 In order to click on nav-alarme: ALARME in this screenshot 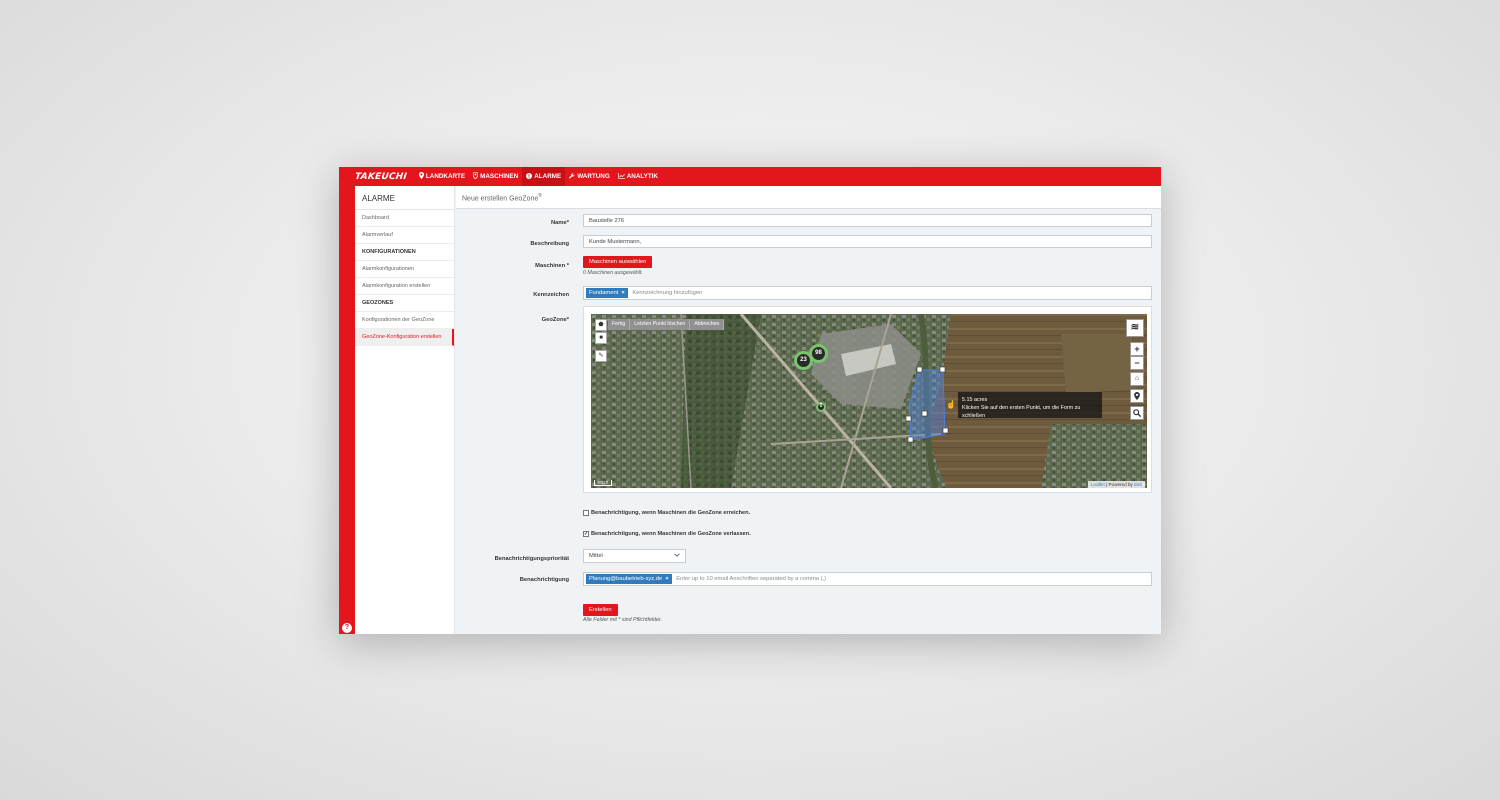, I will do `click(544, 176)`.